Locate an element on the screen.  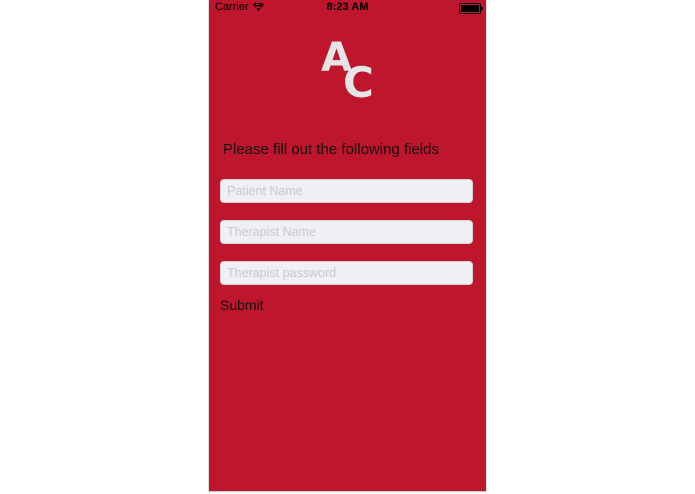
app-logo: A C is located at coordinates (349, 71).